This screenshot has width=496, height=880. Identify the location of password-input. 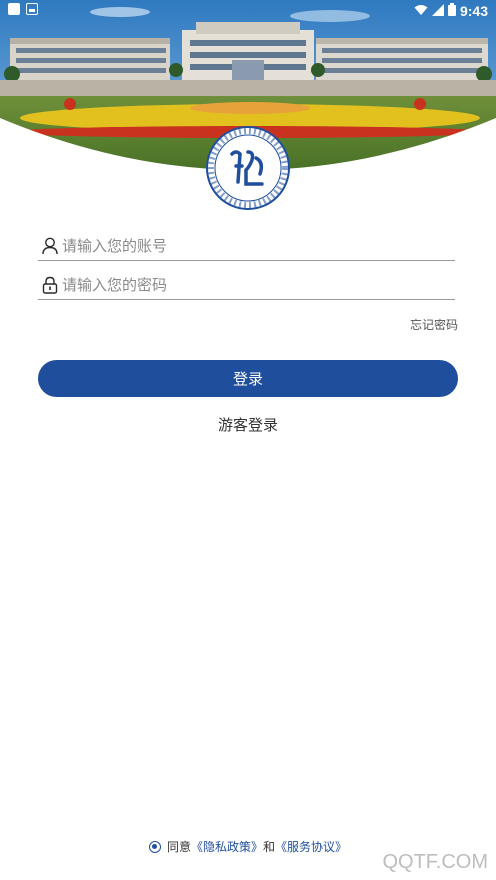
(258, 285).